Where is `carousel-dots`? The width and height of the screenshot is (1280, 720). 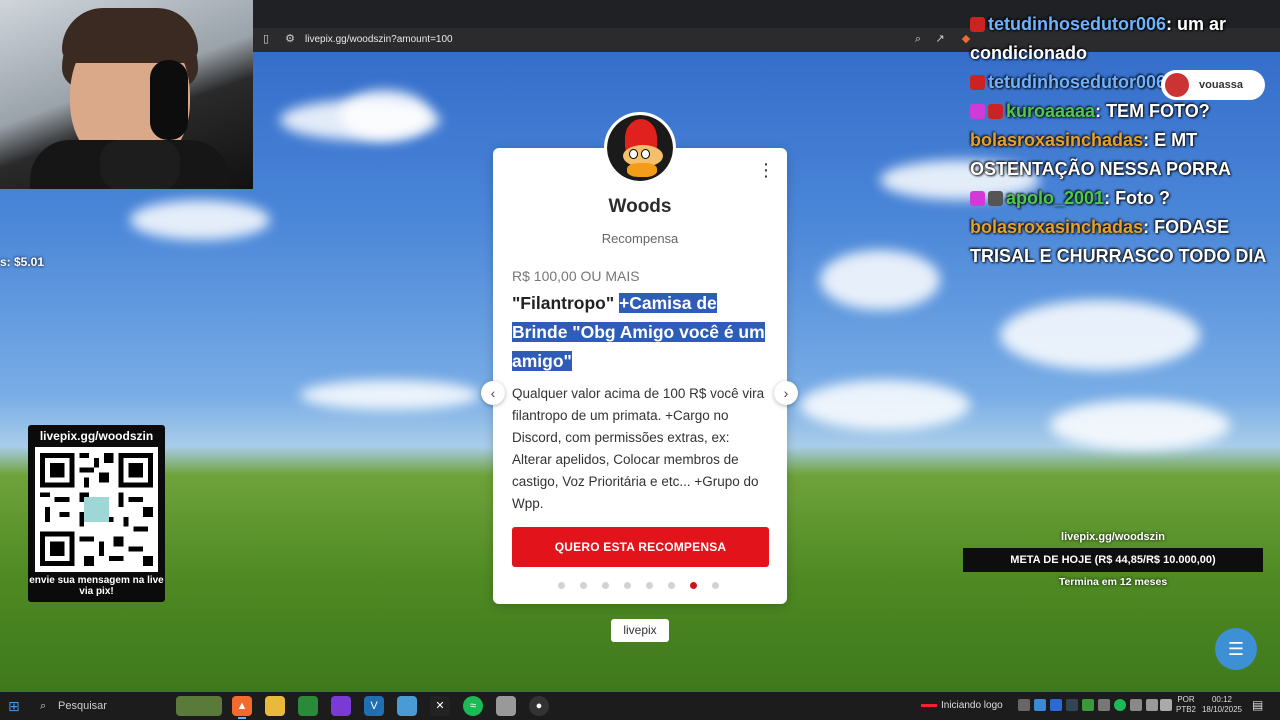 carousel-dots is located at coordinates (638, 585).